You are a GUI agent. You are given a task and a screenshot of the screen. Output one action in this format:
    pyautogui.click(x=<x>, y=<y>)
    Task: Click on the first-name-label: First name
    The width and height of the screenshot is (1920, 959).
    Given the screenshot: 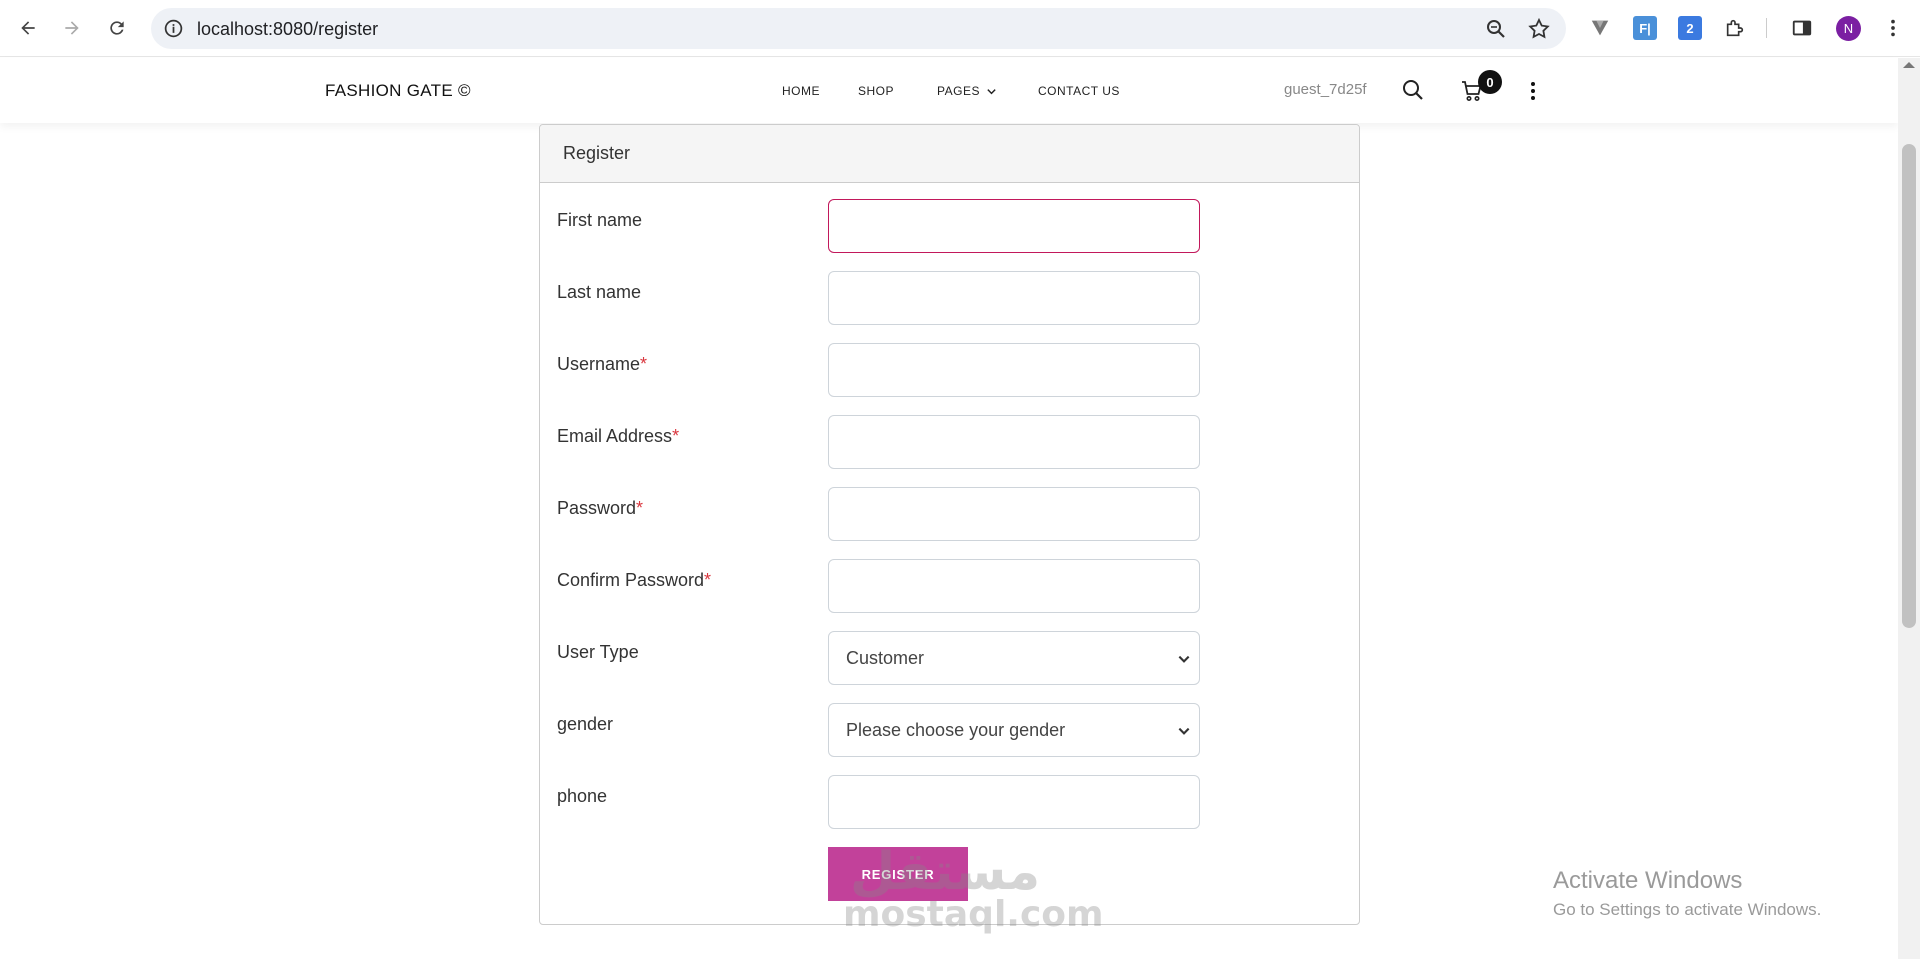 What is the action you would take?
    pyautogui.click(x=600, y=220)
    